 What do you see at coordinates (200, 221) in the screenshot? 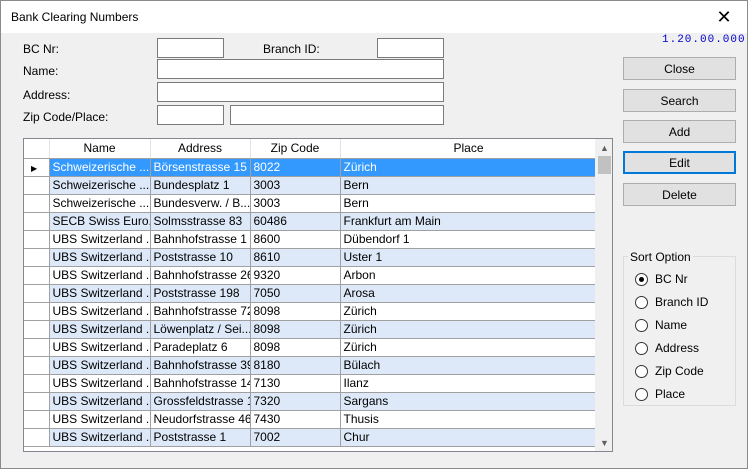
I see `cell-address: Solmsstrasse 83` at bounding box center [200, 221].